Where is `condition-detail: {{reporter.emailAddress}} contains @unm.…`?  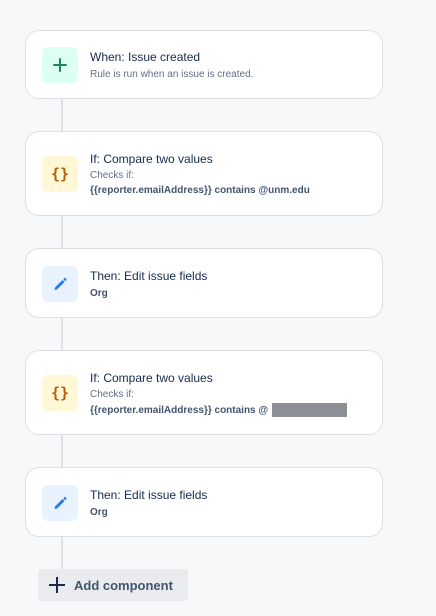 condition-detail: {{reporter.emailAddress}} contains @unm.… is located at coordinates (200, 190).